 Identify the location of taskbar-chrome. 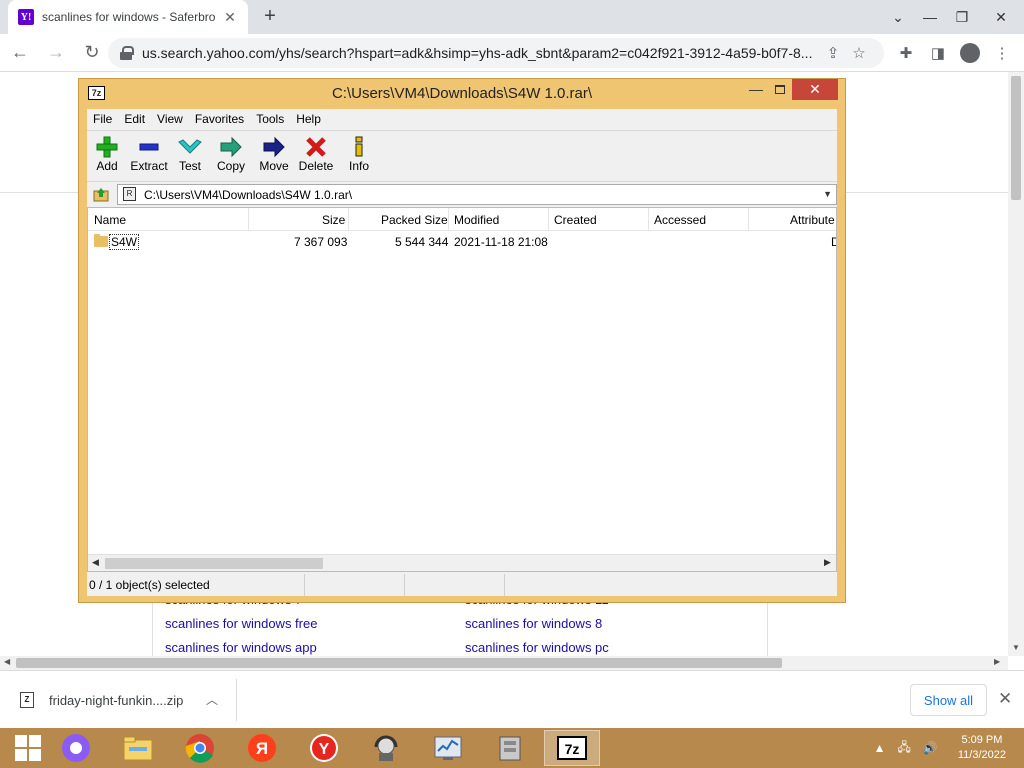
(200, 748).